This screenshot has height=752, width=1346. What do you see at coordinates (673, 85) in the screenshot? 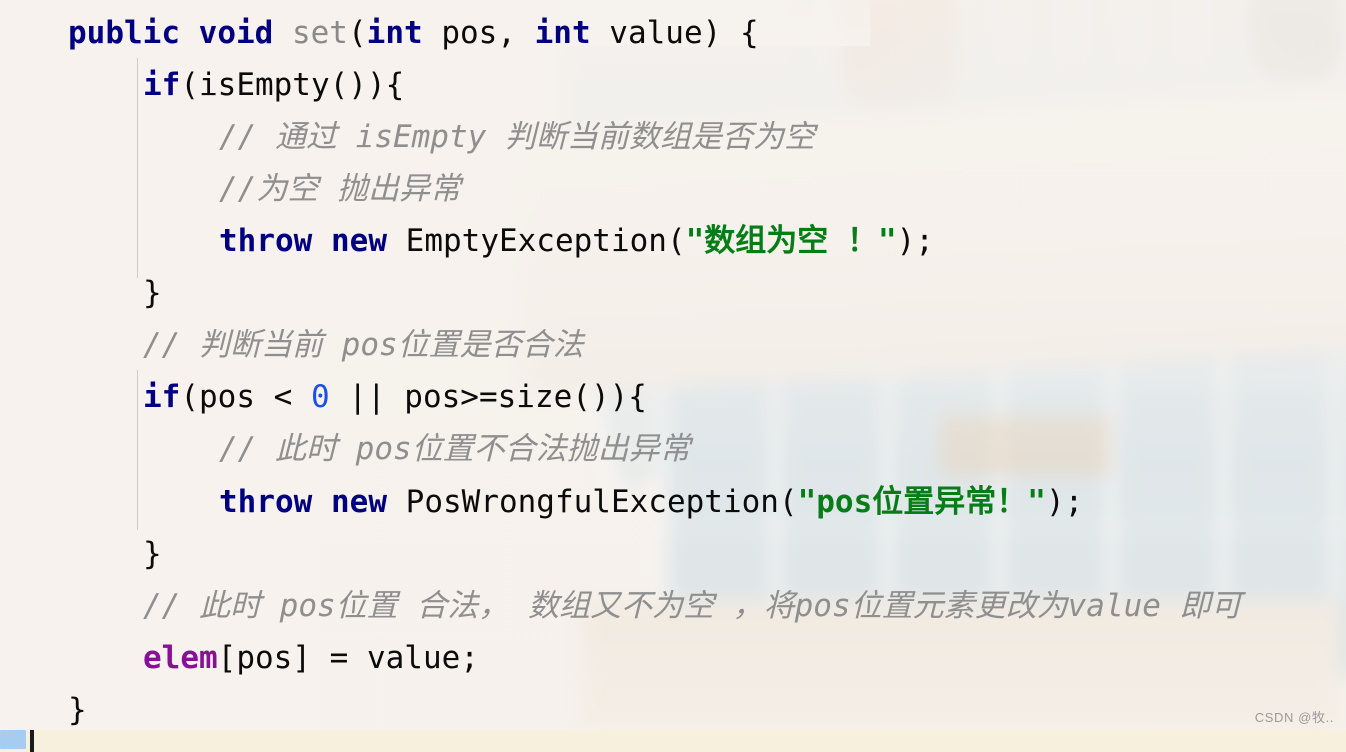
I see `code-line: if(isEmpty()){` at bounding box center [673, 85].